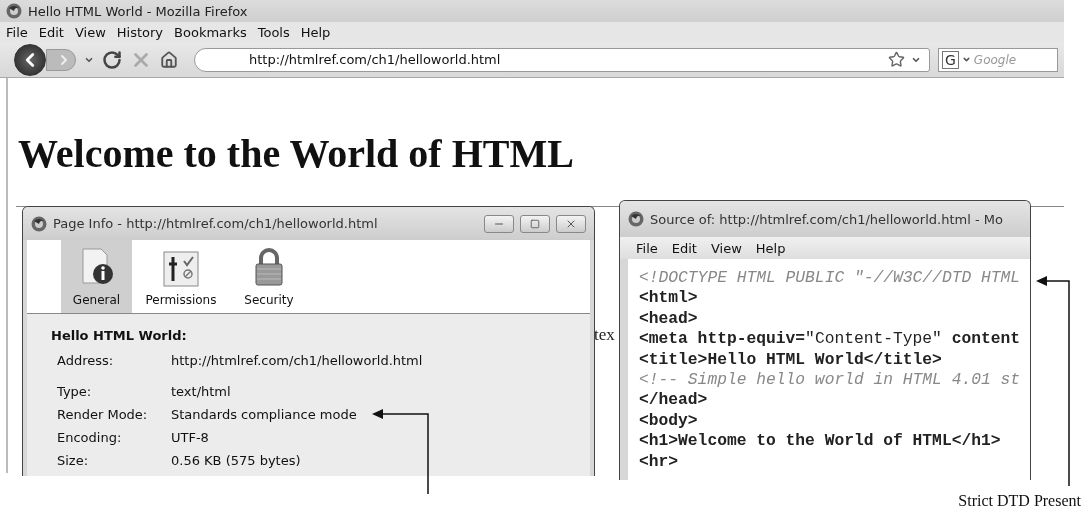  I want to click on address-field: http://htmlref.com/ch1/helloworld.html, so click(562, 59).